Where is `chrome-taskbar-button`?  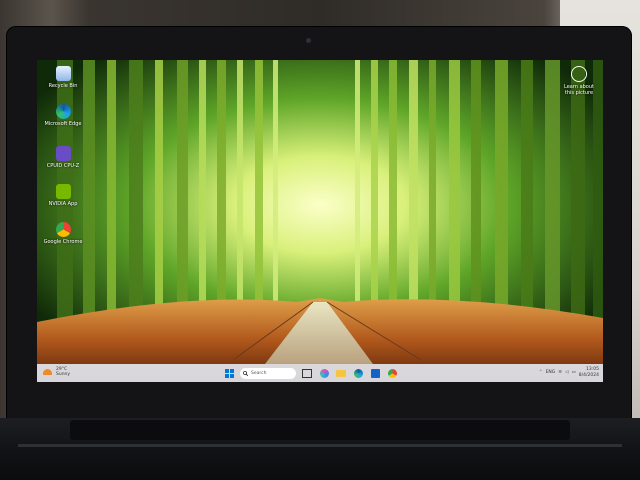
chrome-taskbar-button is located at coordinates (392, 373).